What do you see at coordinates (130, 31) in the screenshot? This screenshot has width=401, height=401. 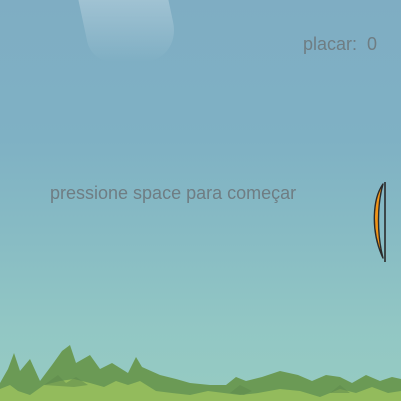 I see `sky-haze` at bounding box center [130, 31].